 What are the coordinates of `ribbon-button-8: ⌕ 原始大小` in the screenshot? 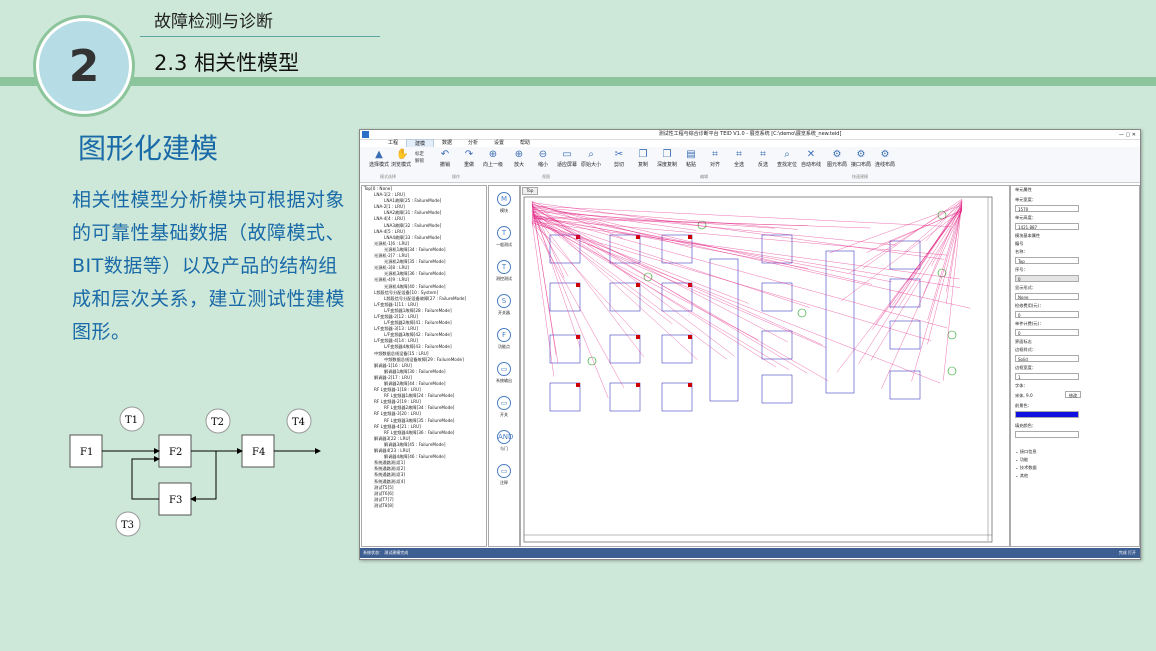 It's located at (591, 159).